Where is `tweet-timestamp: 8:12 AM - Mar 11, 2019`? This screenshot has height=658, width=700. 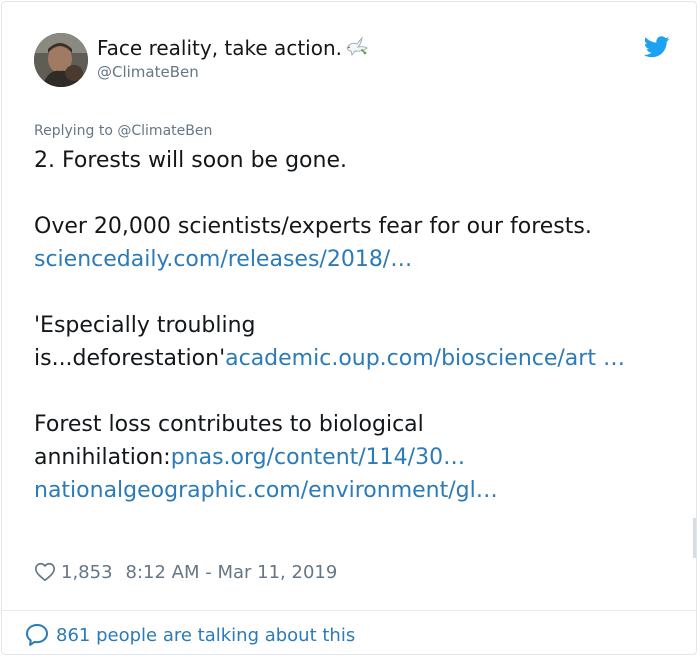
tweet-timestamp: 8:12 AM - Mar 11, 2019 is located at coordinates (232, 572).